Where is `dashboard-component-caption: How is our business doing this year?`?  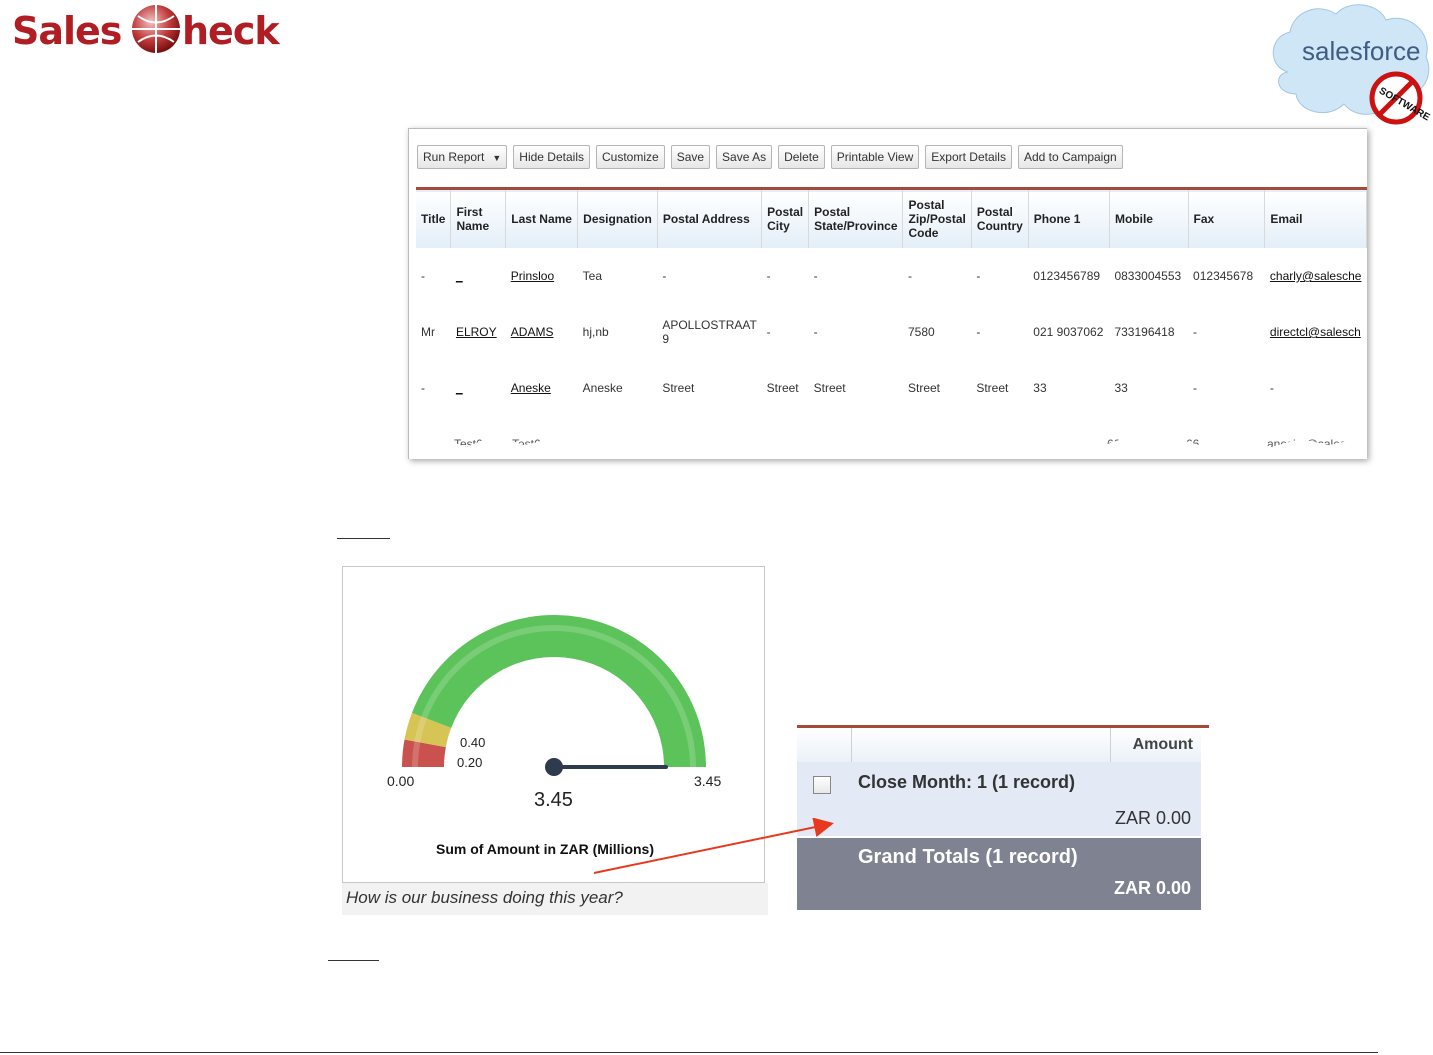 dashboard-component-caption: How is our business doing this year? is located at coordinates (555, 899).